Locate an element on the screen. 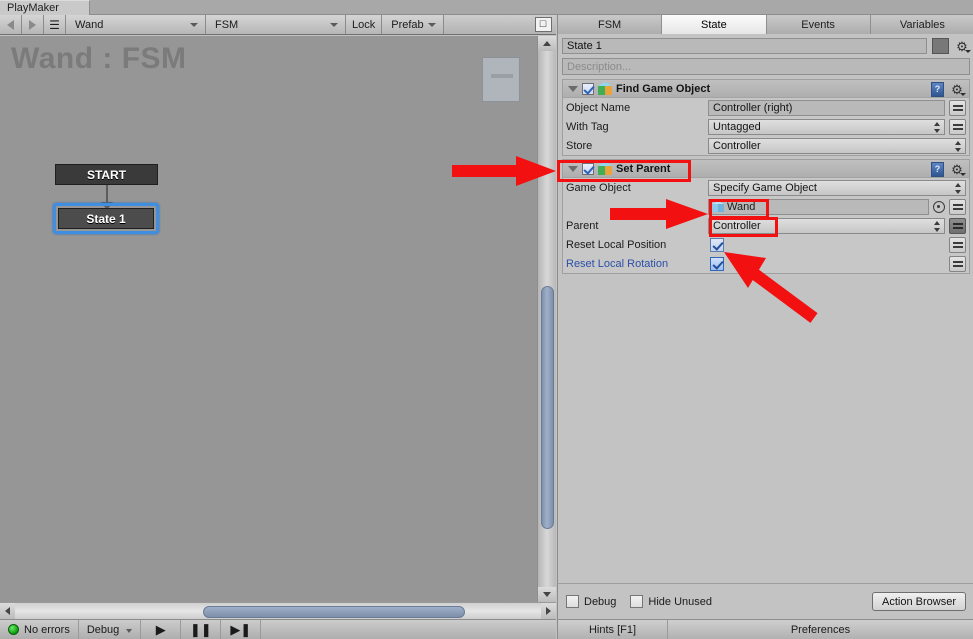 The image size is (973, 639). state-gear-icon: ⚙ is located at coordinates (962, 46).